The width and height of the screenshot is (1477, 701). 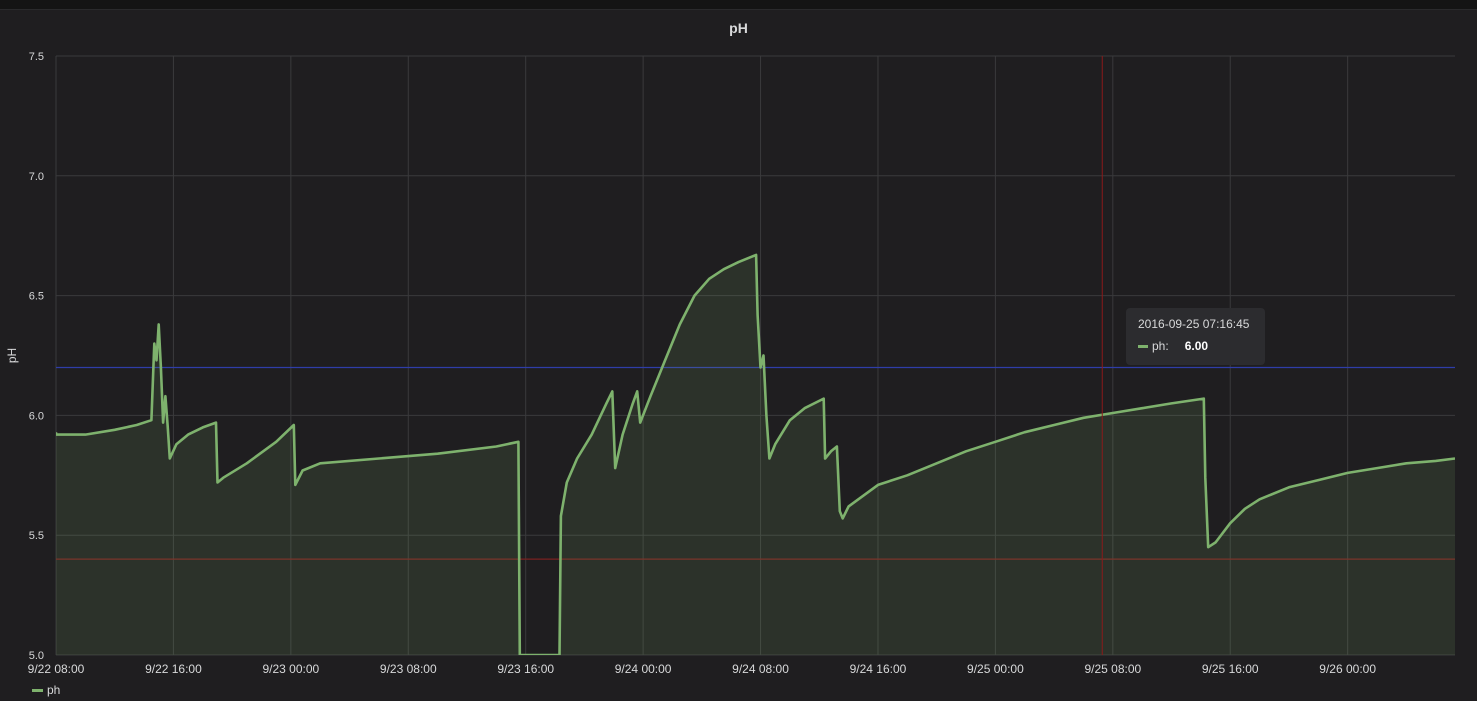 What do you see at coordinates (12, 355) in the screenshot?
I see `y-axis-title: pH` at bounding box center [12, 355].